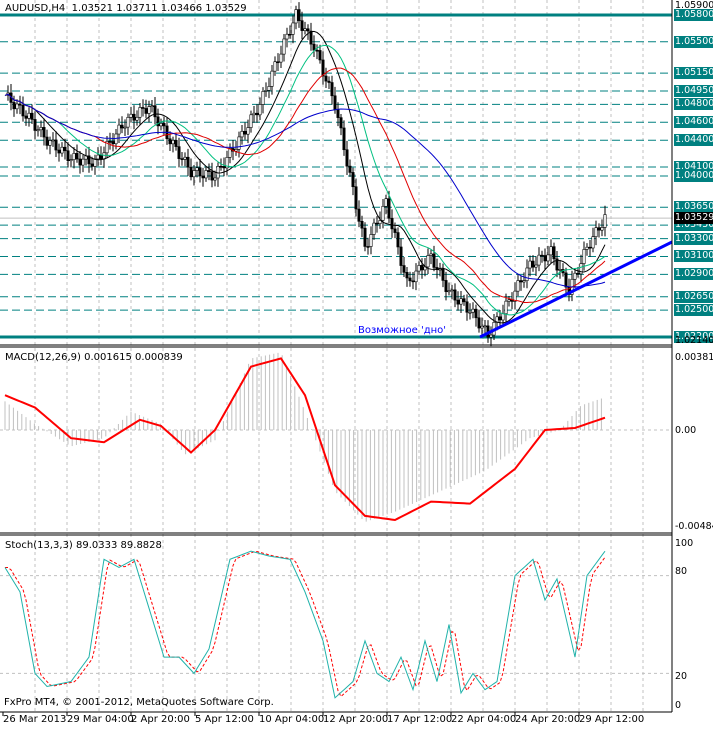  What do you see at coordinates (35, 719) in the screenshot?
I see `x-tick-label: 26 Mar 2013` at bounding box center [35, 719].